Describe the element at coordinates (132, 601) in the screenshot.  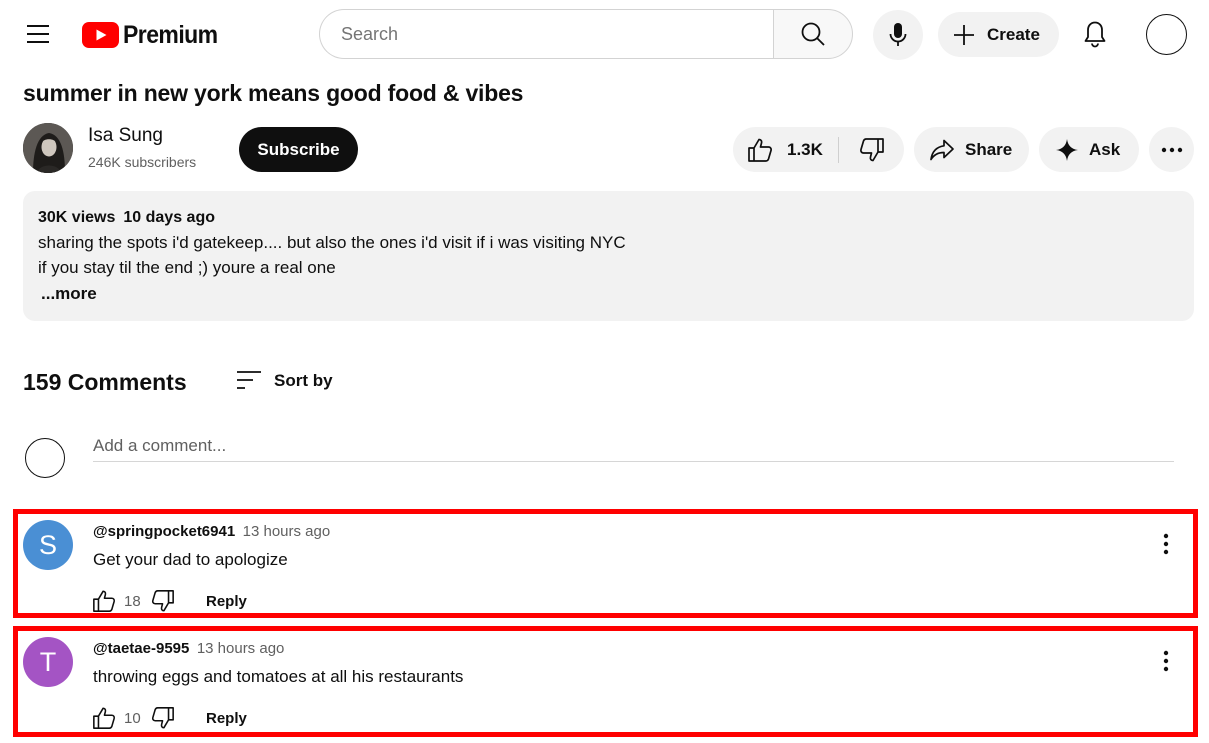
I see `comment-like-count: 18` at that location.